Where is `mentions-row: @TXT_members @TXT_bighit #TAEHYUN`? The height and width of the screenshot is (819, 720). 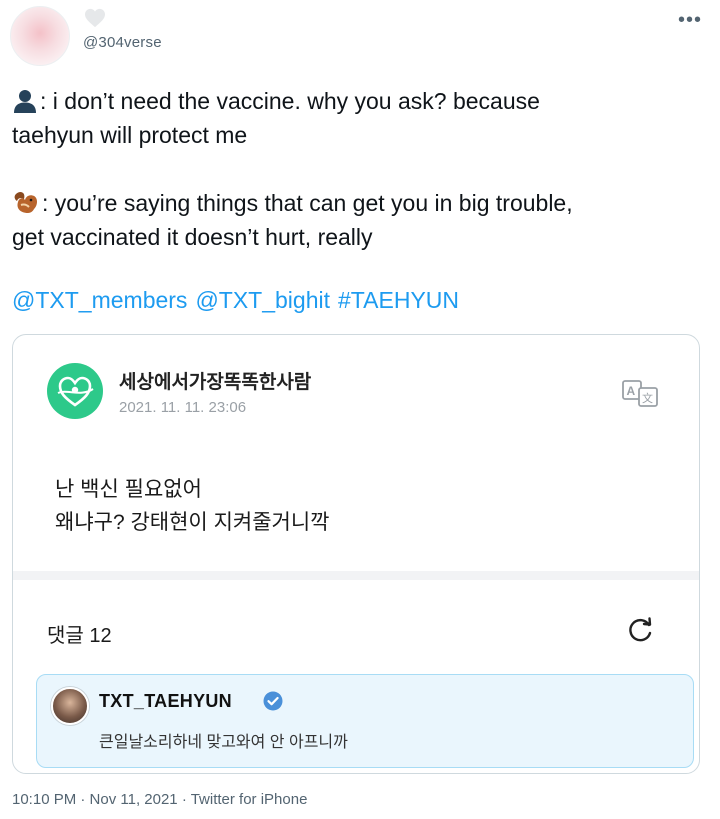
mentions-row: @TXT_members @TXT_bighit #TAEHYUN is located at coordinates (239, 300).